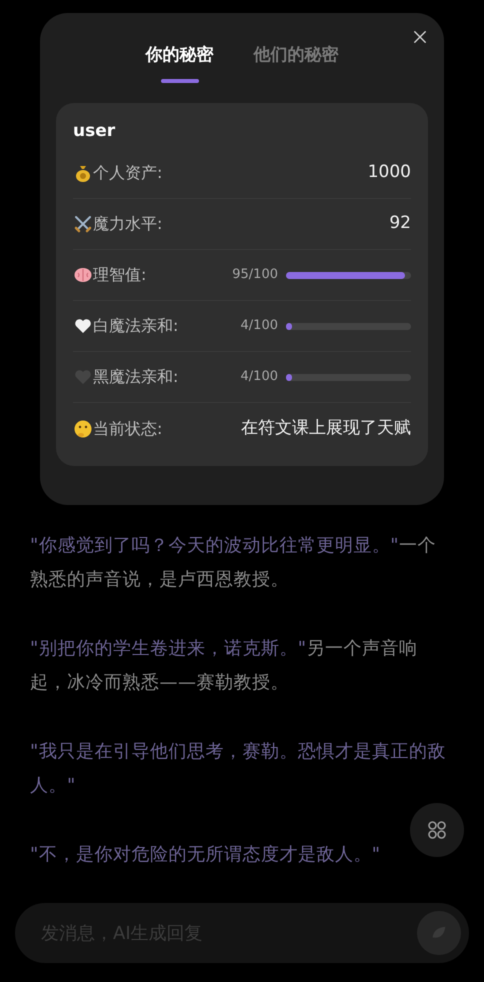  I want to click on stat-label: 白魔法亲和:, so click(135, 326).